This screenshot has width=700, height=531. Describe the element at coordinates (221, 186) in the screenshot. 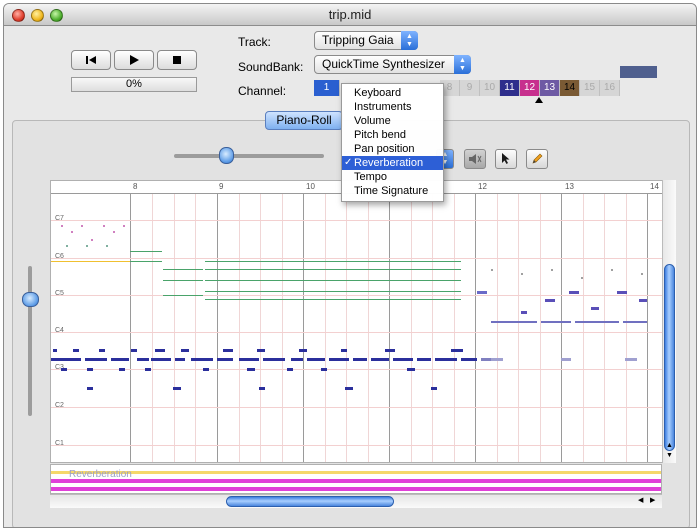

I see `ruler-mark: 9` at that location.